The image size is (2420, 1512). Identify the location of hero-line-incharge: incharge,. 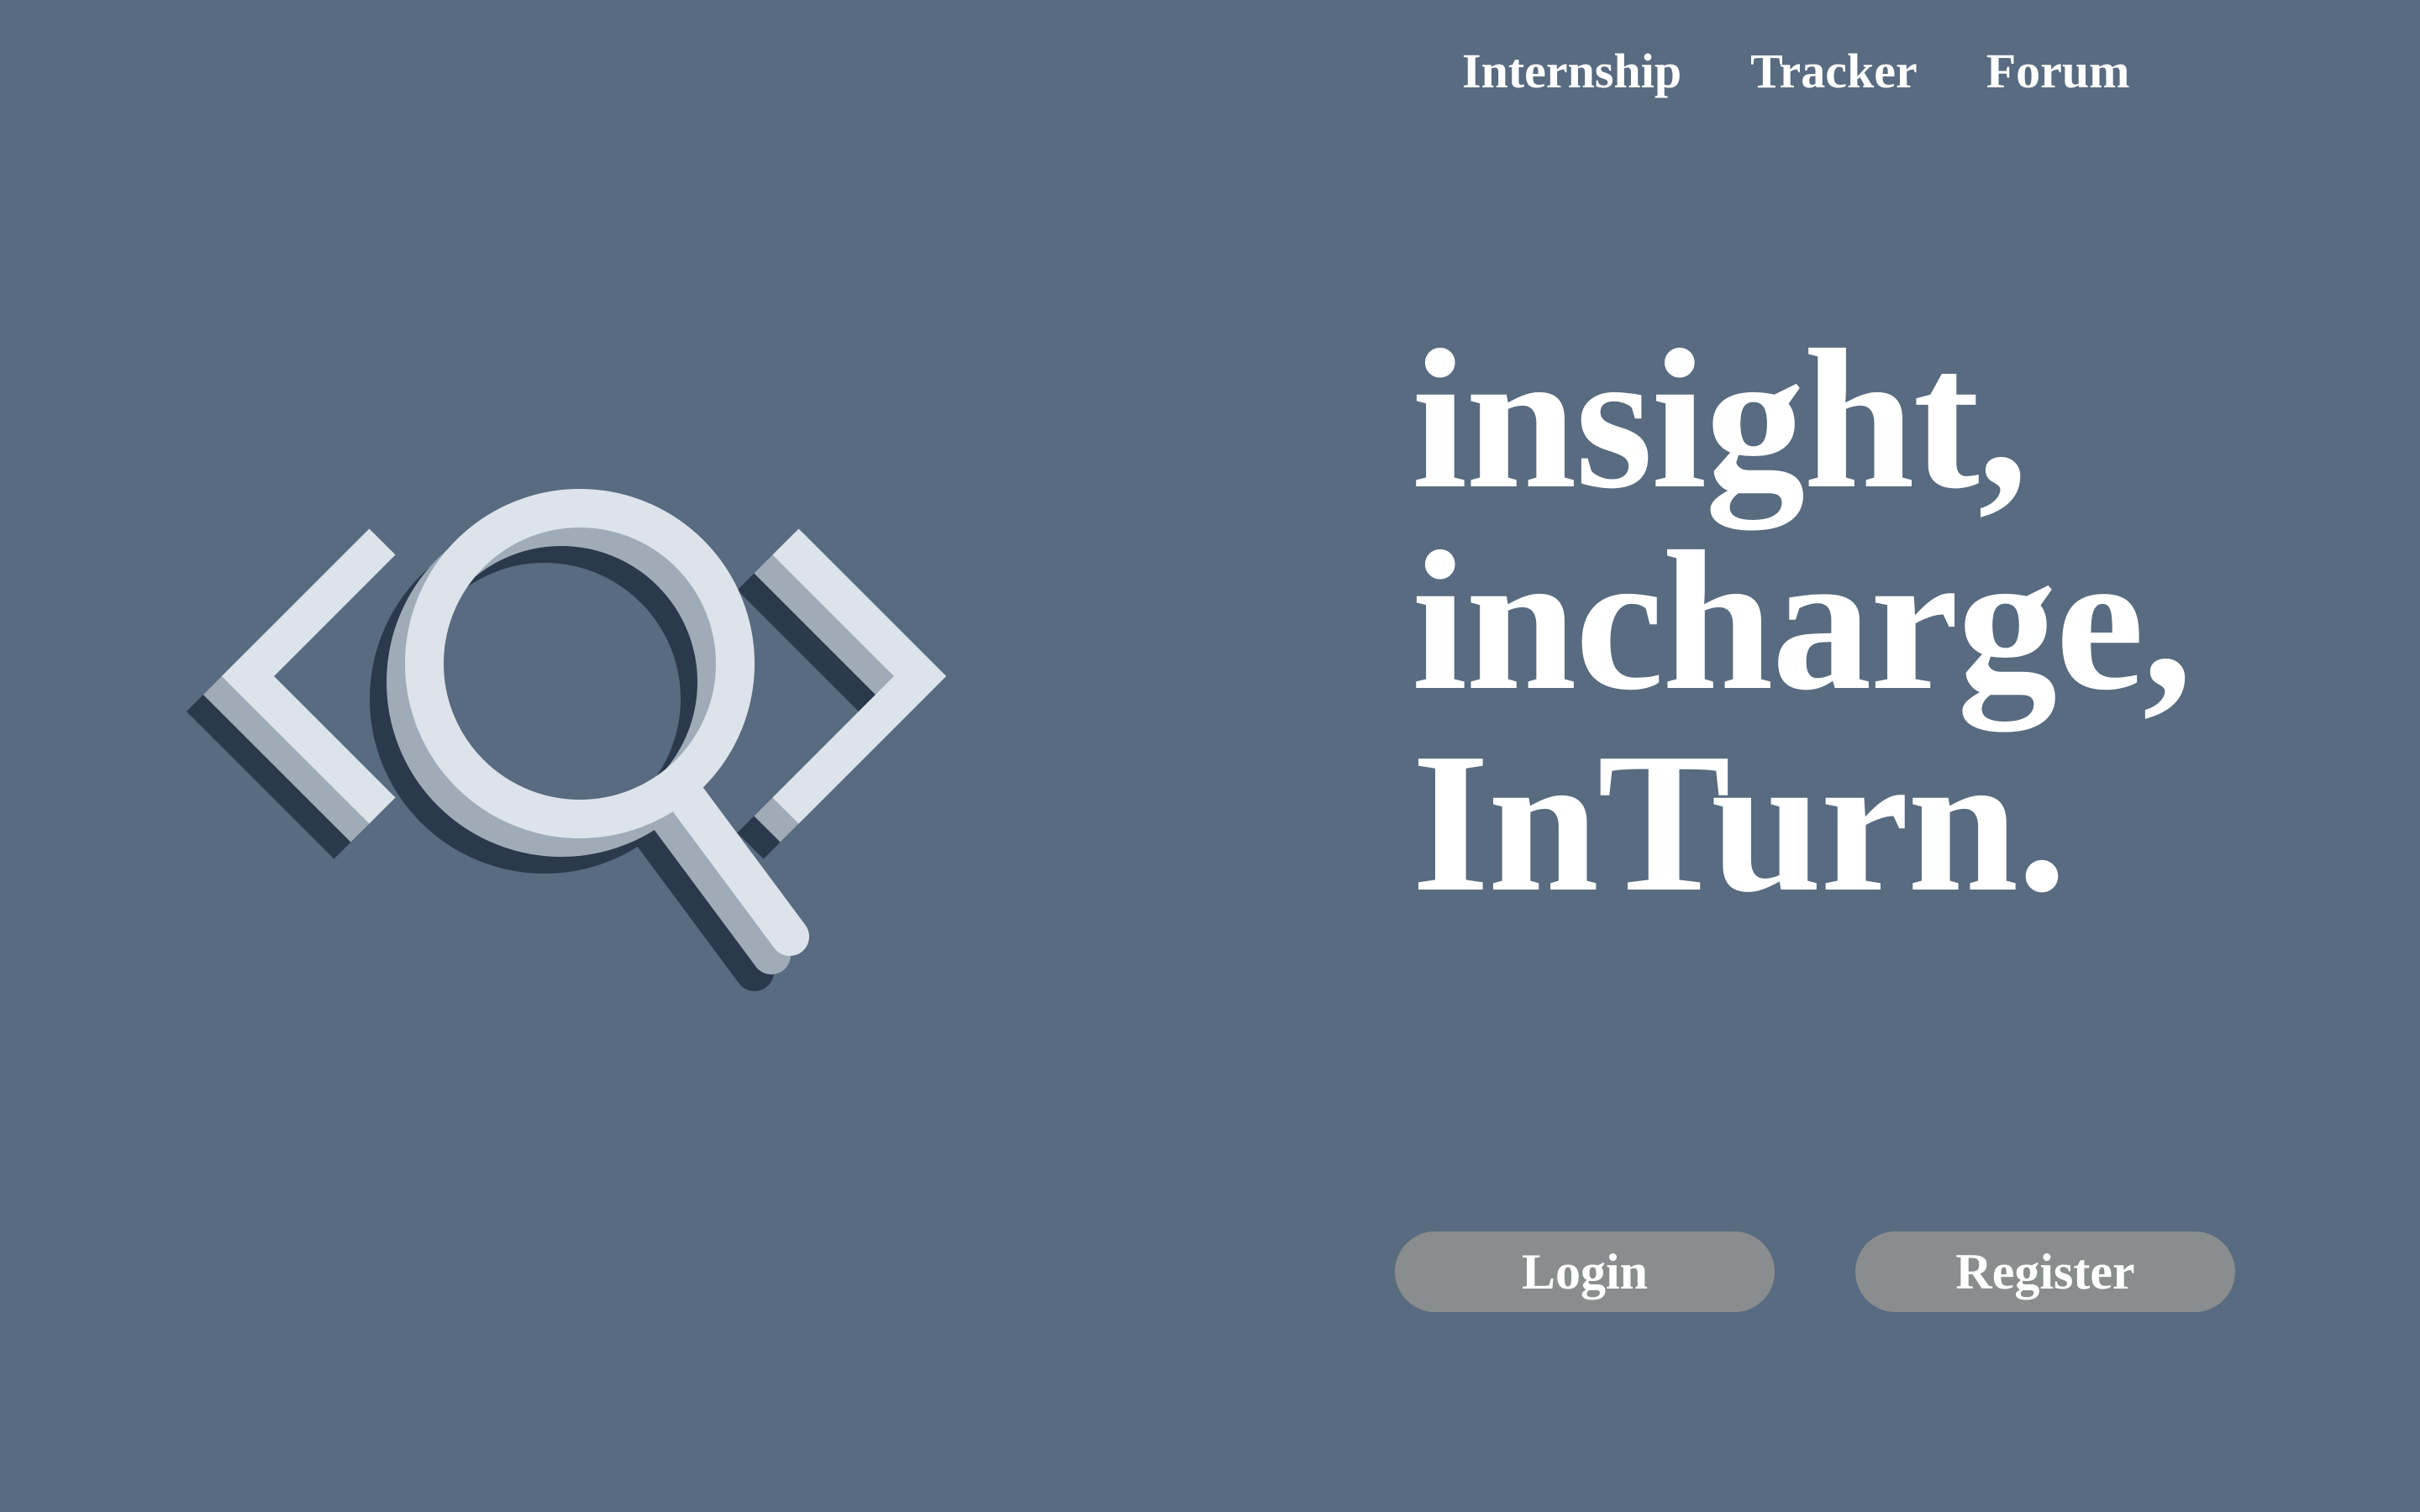
(1802, 621).